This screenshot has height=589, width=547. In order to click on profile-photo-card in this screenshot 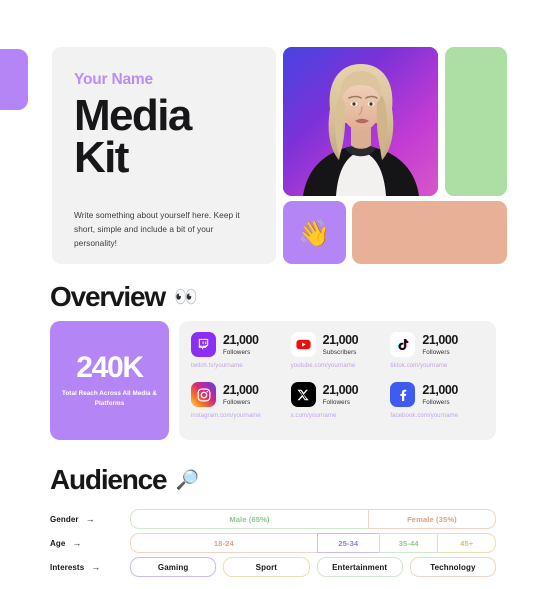, I will do `click(360, 121)`.